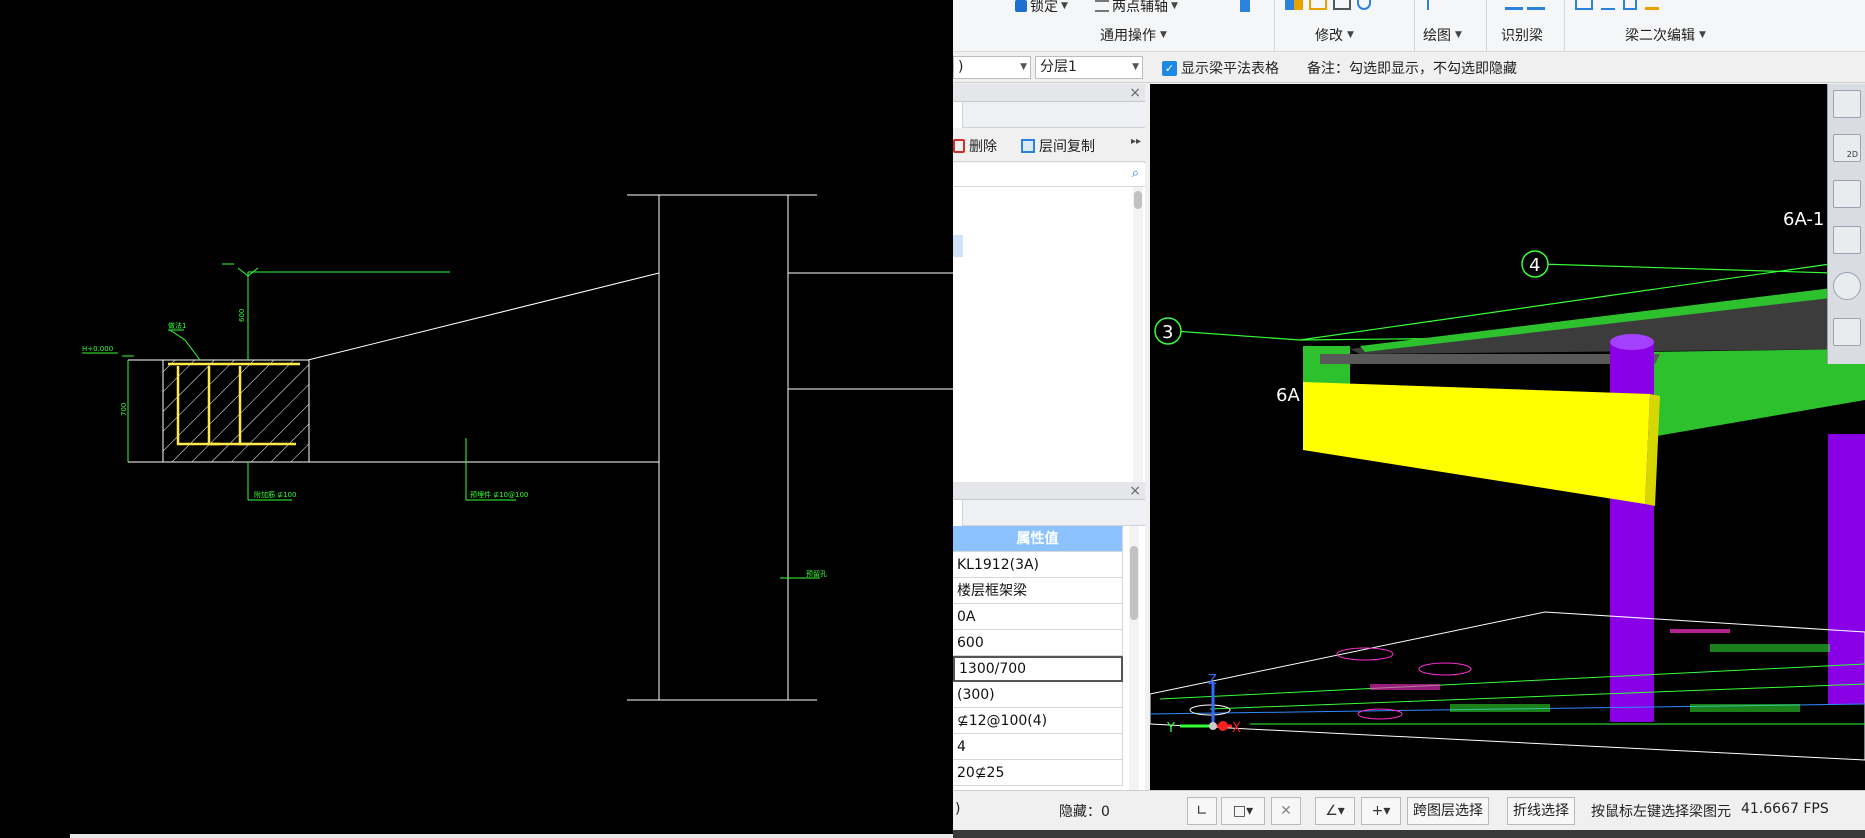 This screenshot has height=838, width=1865. I want to click on ortho-icon: ∟, so click(1202, 811).